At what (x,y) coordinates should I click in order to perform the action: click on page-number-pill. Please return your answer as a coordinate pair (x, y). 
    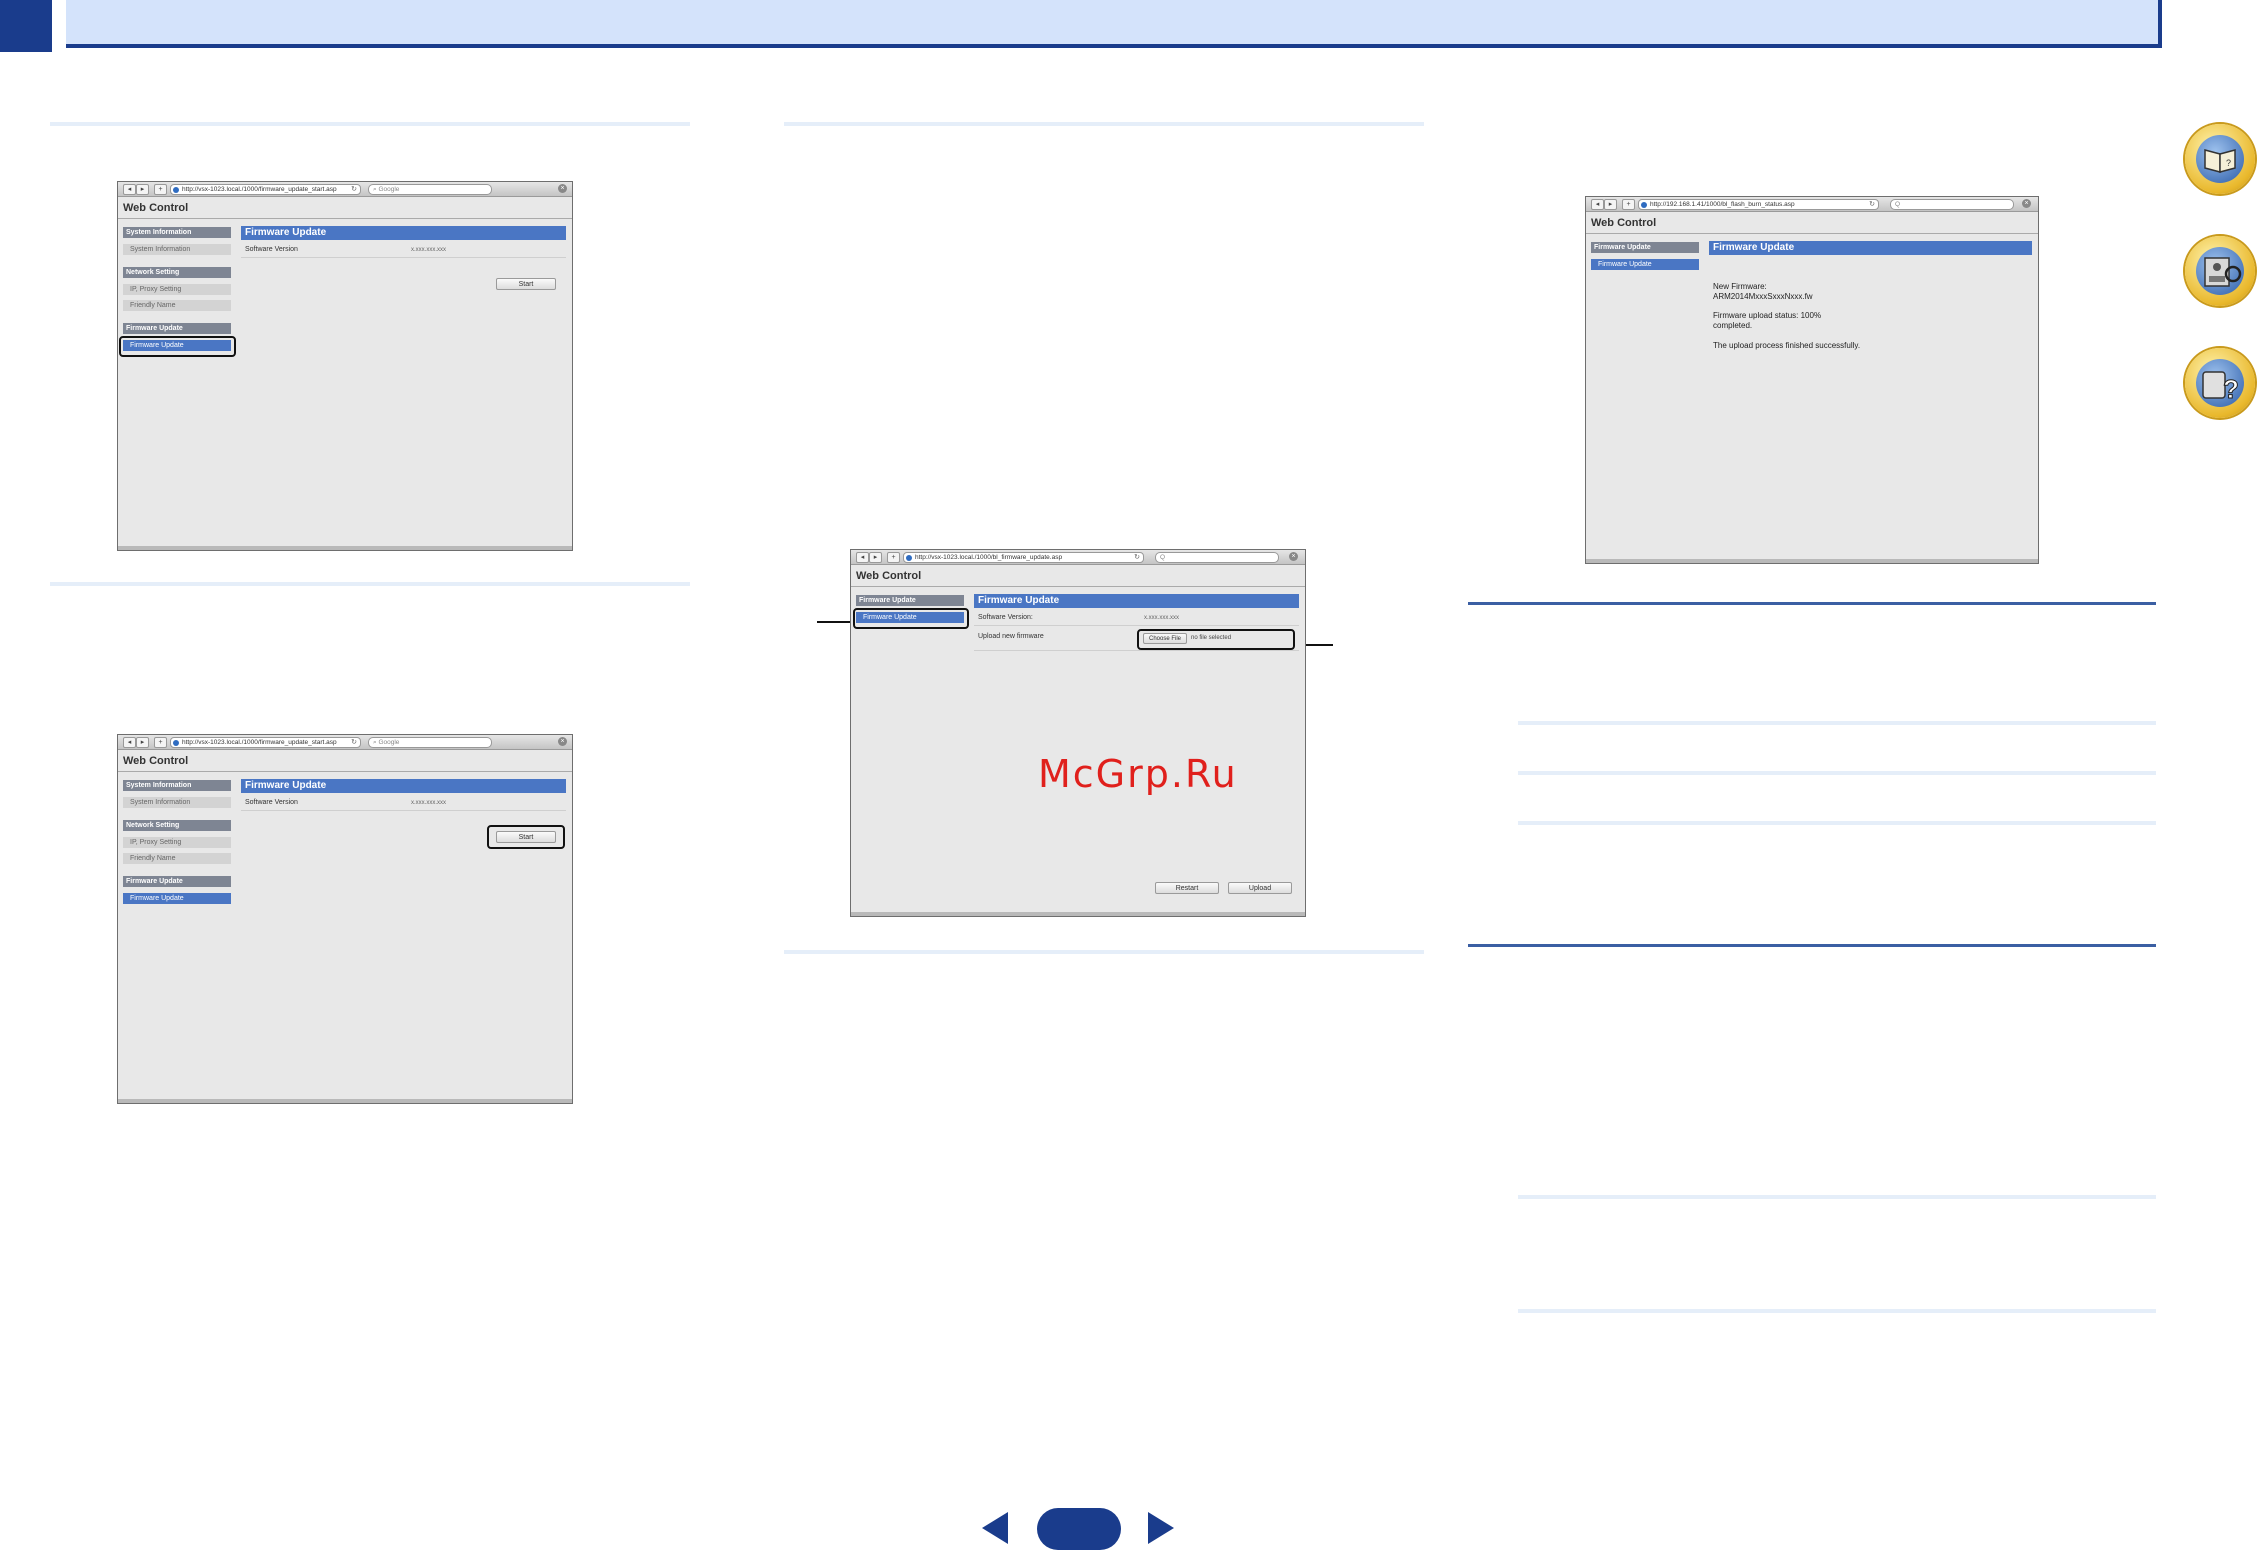
    Looking at the image, I should click on (1079, 1529).